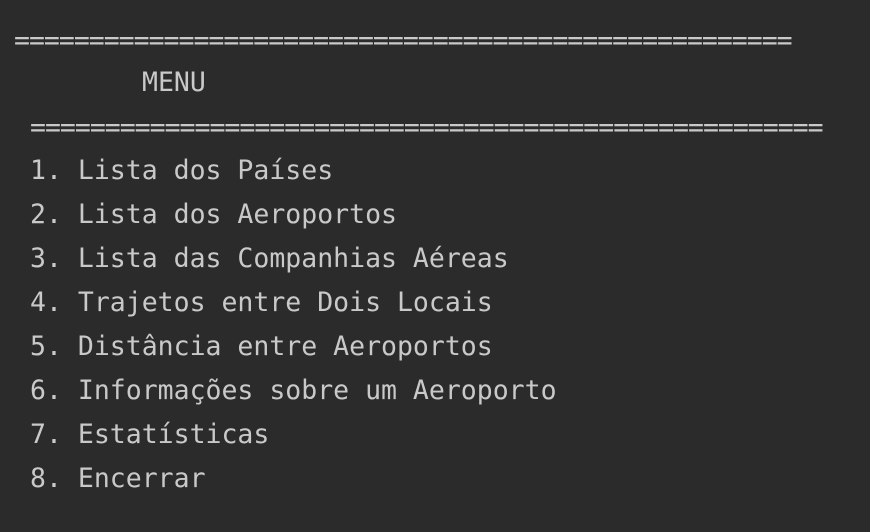  I want to click on menu-item-number: 1., so click(46, 170).